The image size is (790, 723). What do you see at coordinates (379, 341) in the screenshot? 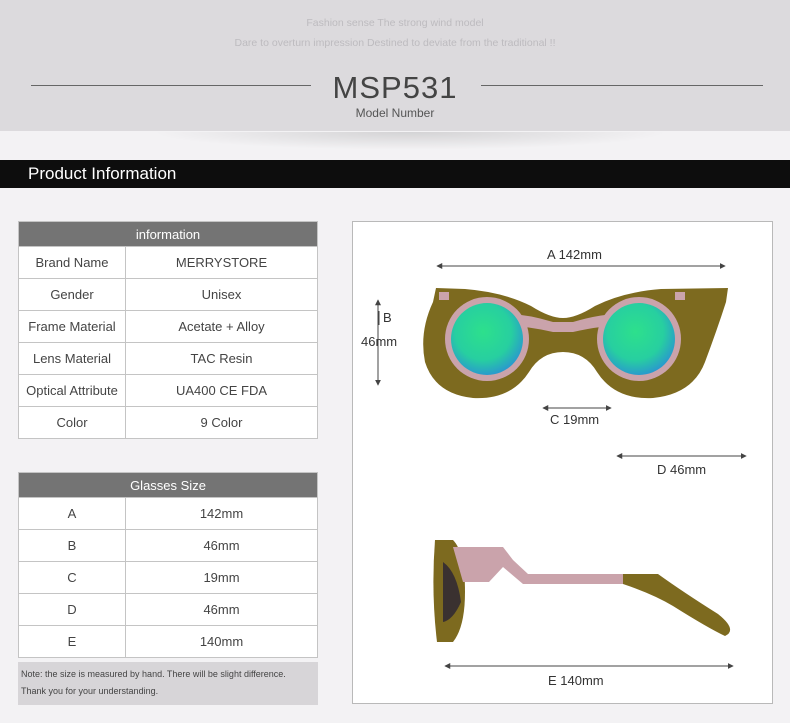
I see `dim-b-value: 46mm` at bounding box center [379, 341].